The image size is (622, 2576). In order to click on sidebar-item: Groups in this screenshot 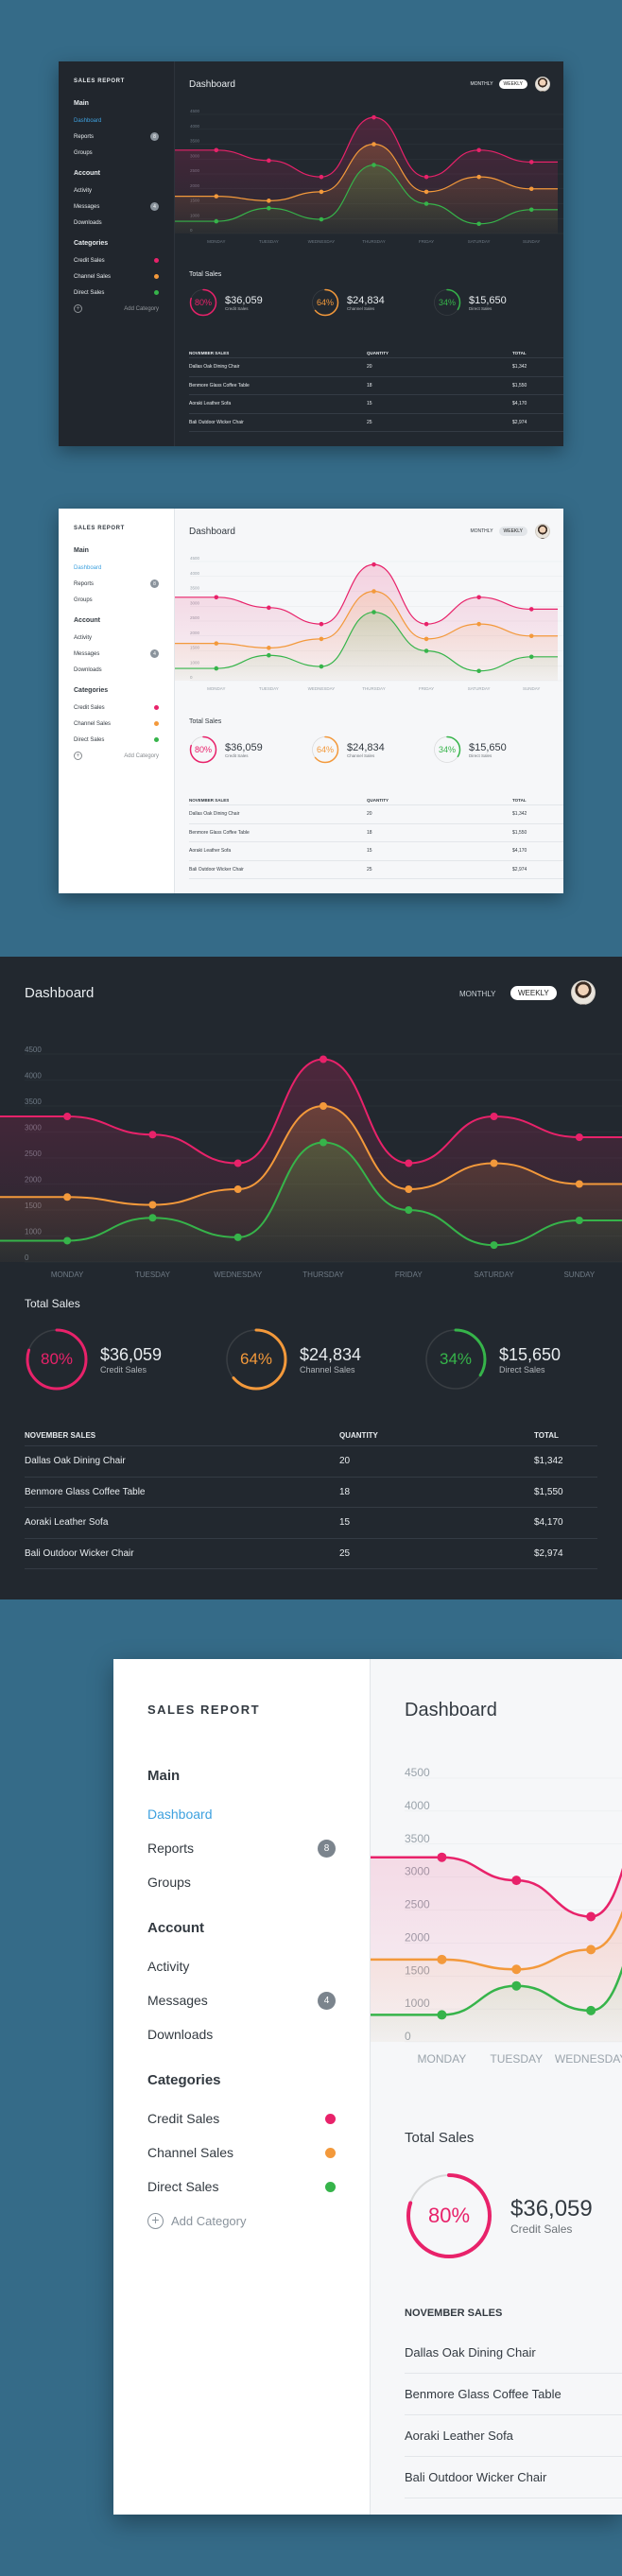, I will do `click(258, 1882)`.